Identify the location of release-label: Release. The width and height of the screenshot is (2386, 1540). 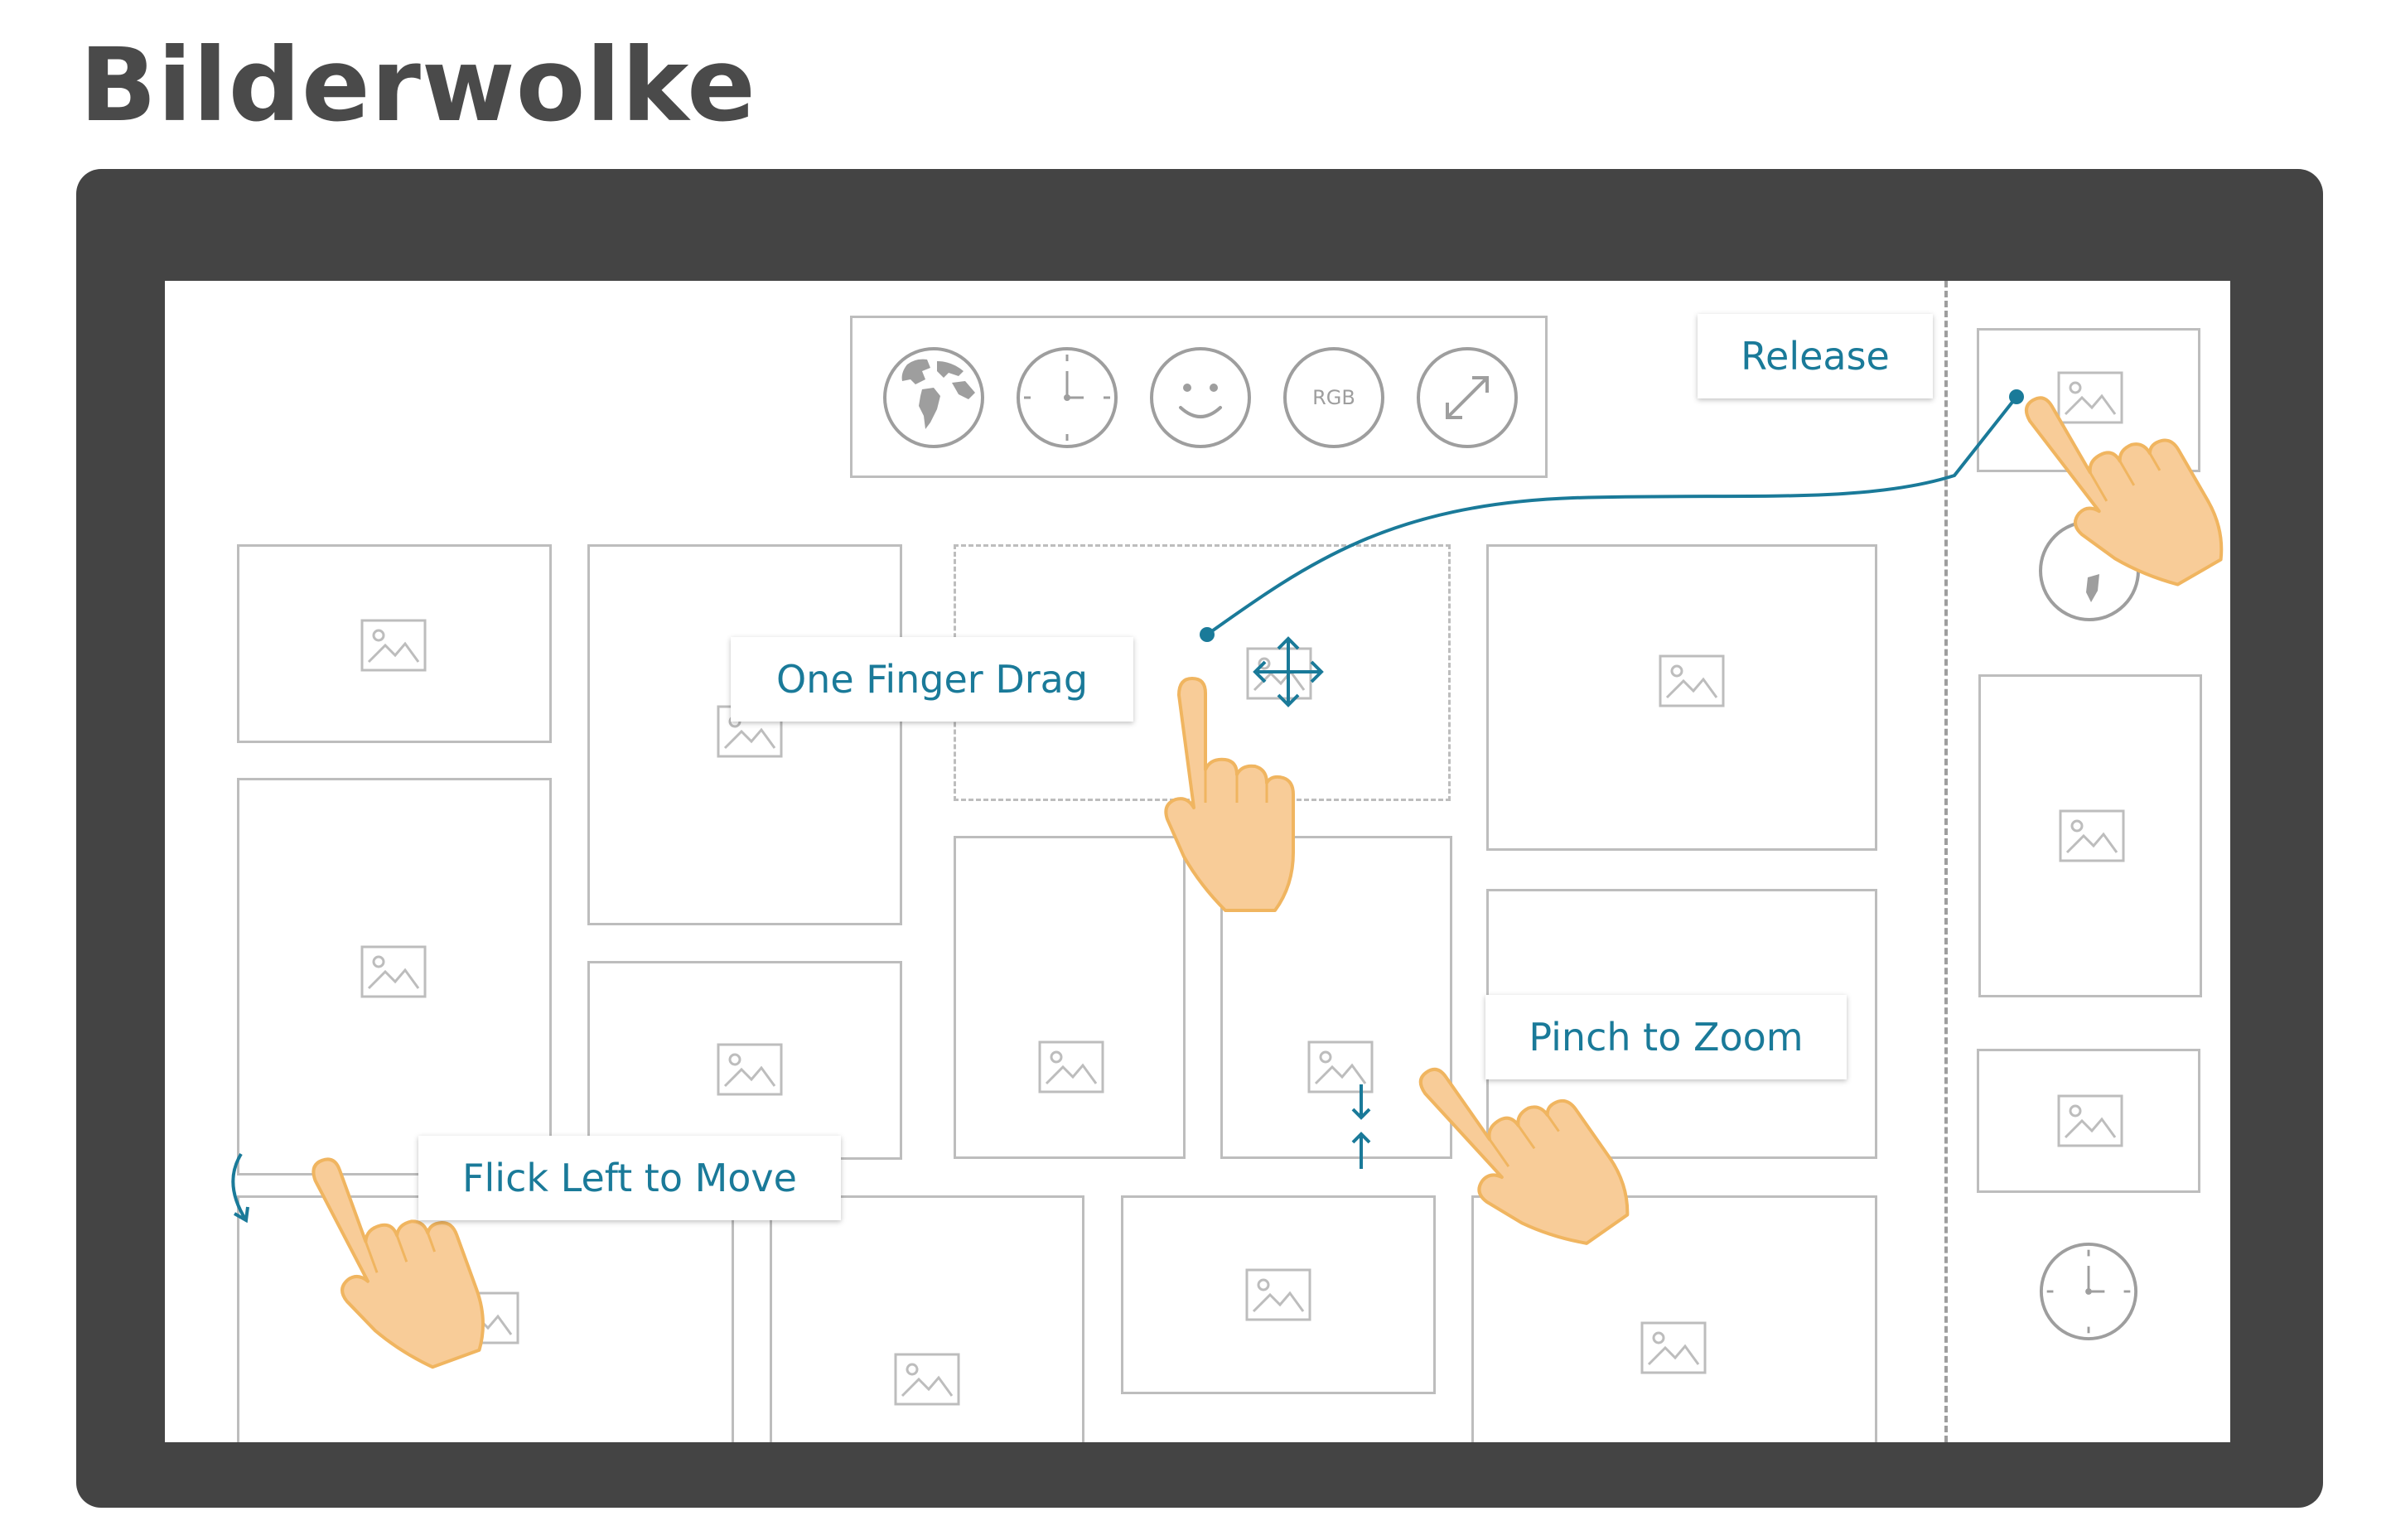
(1815, 356).